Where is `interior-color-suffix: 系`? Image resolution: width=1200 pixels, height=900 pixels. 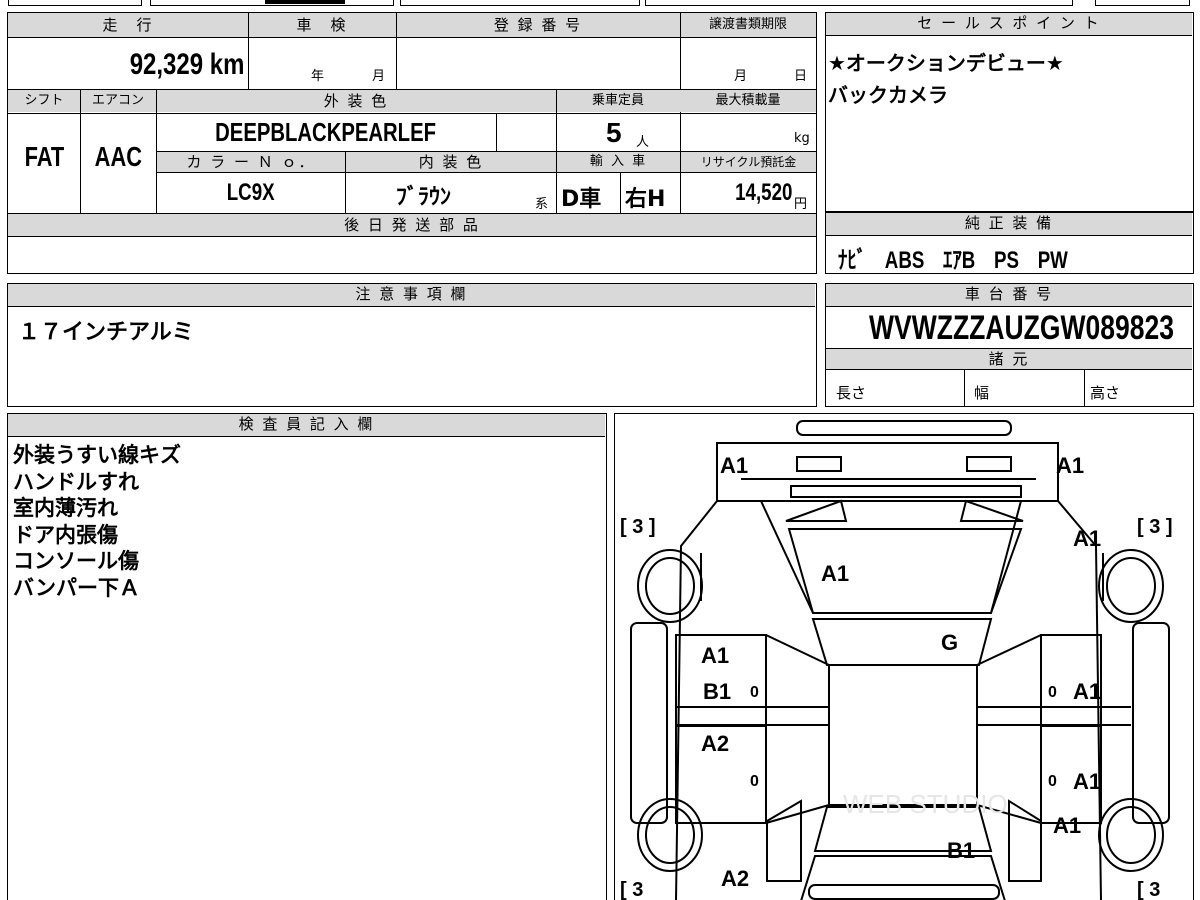
interior-color-suffix: 系 is located at coordinates (542, 204).